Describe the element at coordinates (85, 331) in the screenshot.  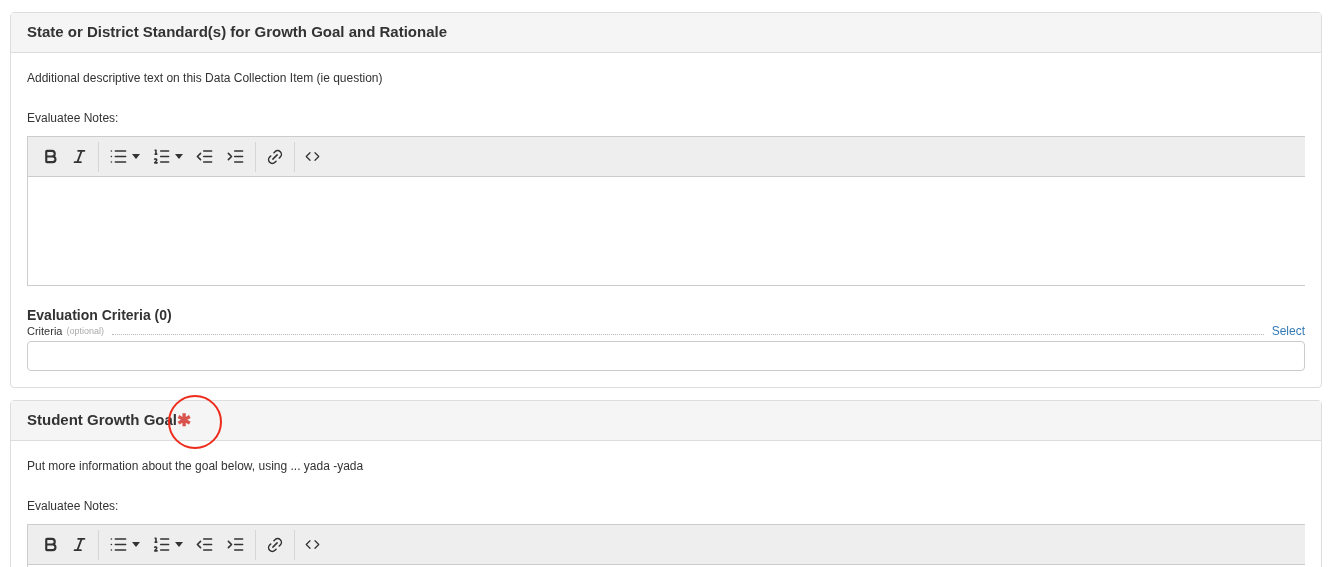
I see `optional-hint: (optional)` at that location.